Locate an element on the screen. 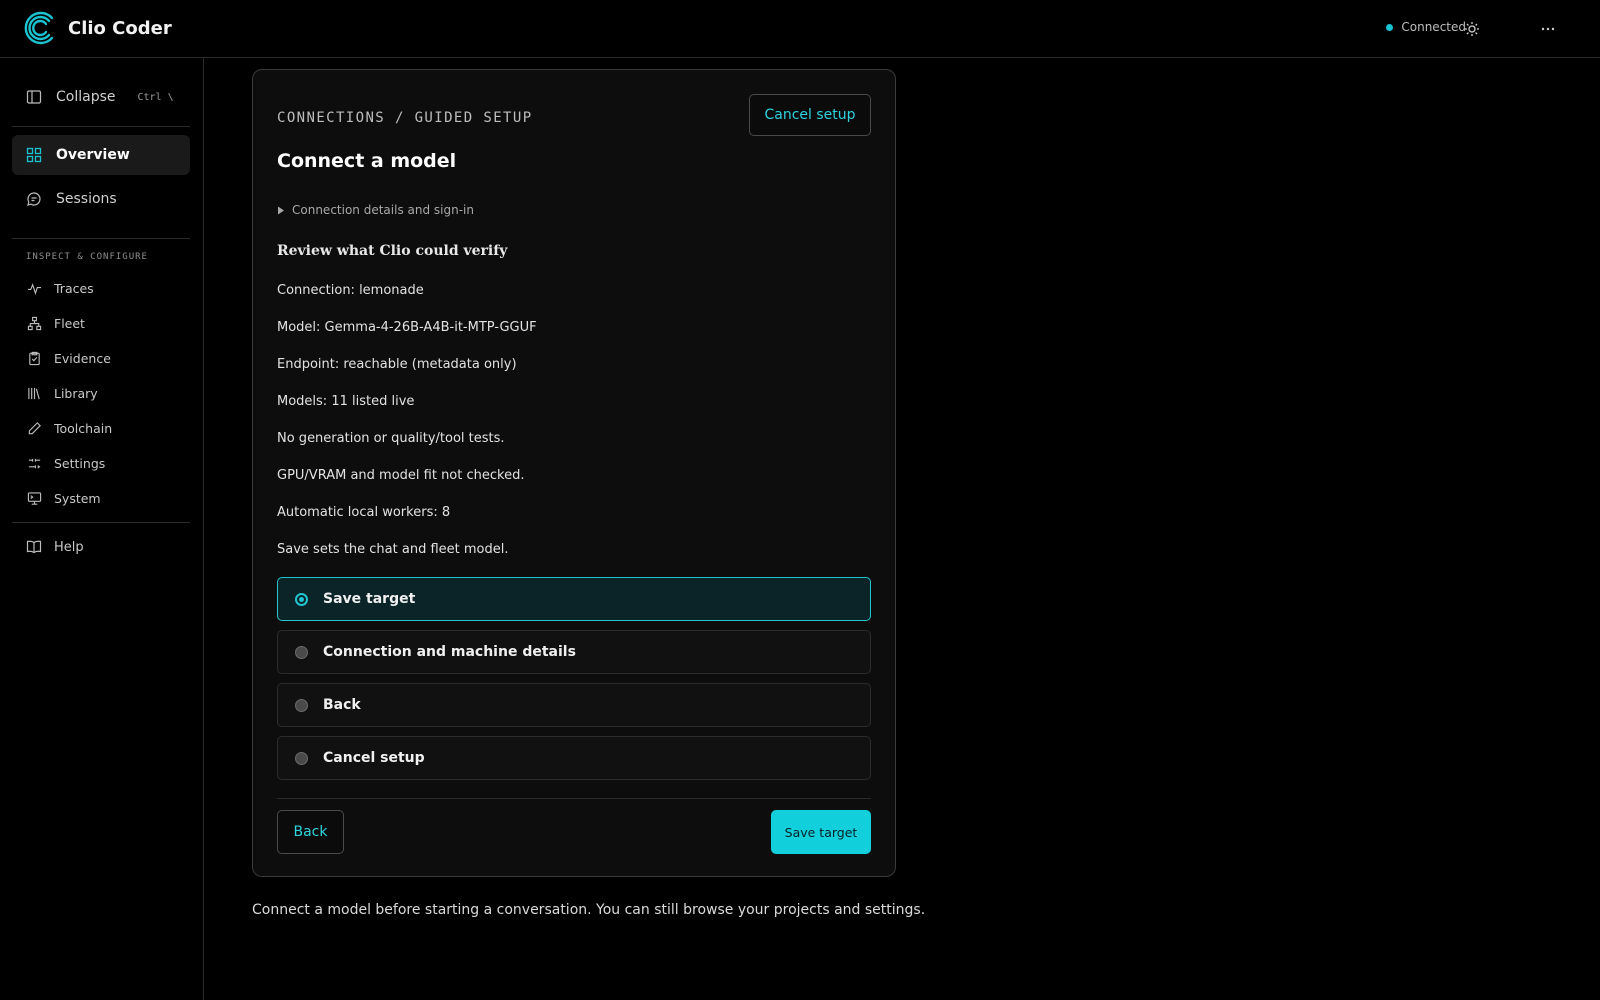 This screenshot has height=1000, width=1600. info-endpoint: Endpoint: reachable (metadata only) is located at coordinates (397, 364).